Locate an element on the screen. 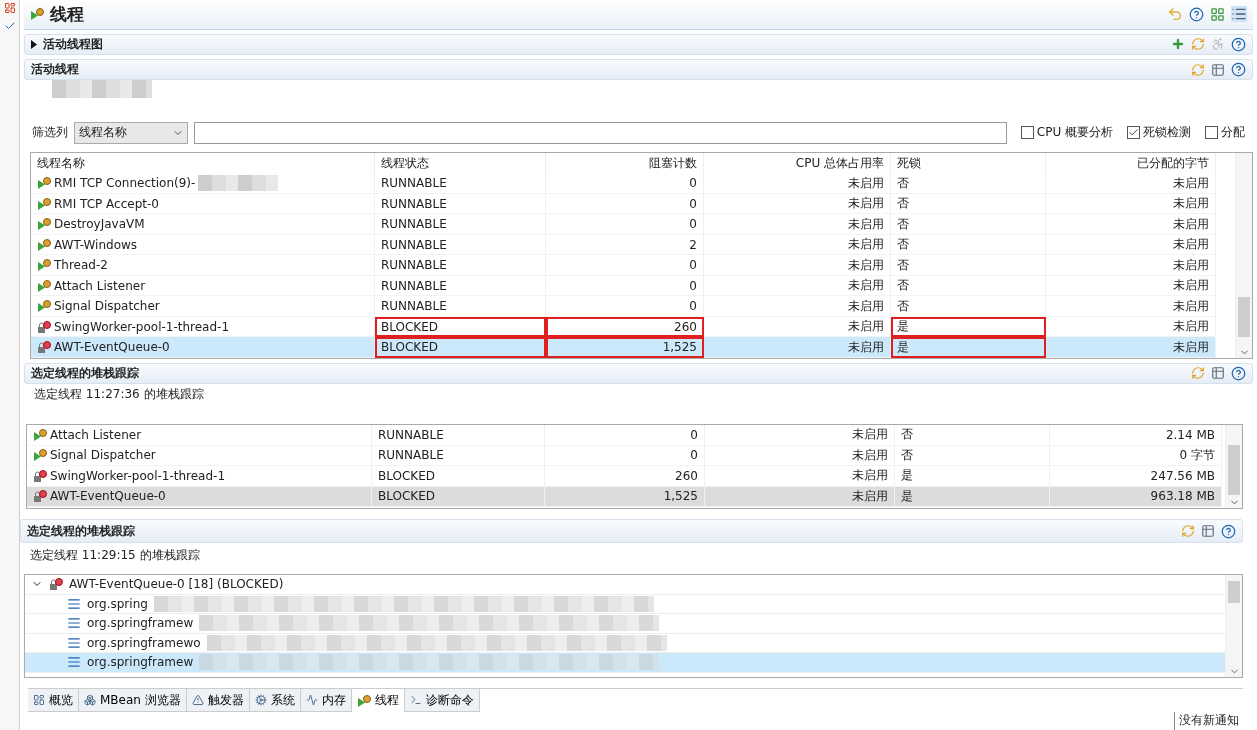 The width and height of the screenshot is (1257, 730). checkbox-label: CPU 概要分析 is located at coordinates (1074, 133).